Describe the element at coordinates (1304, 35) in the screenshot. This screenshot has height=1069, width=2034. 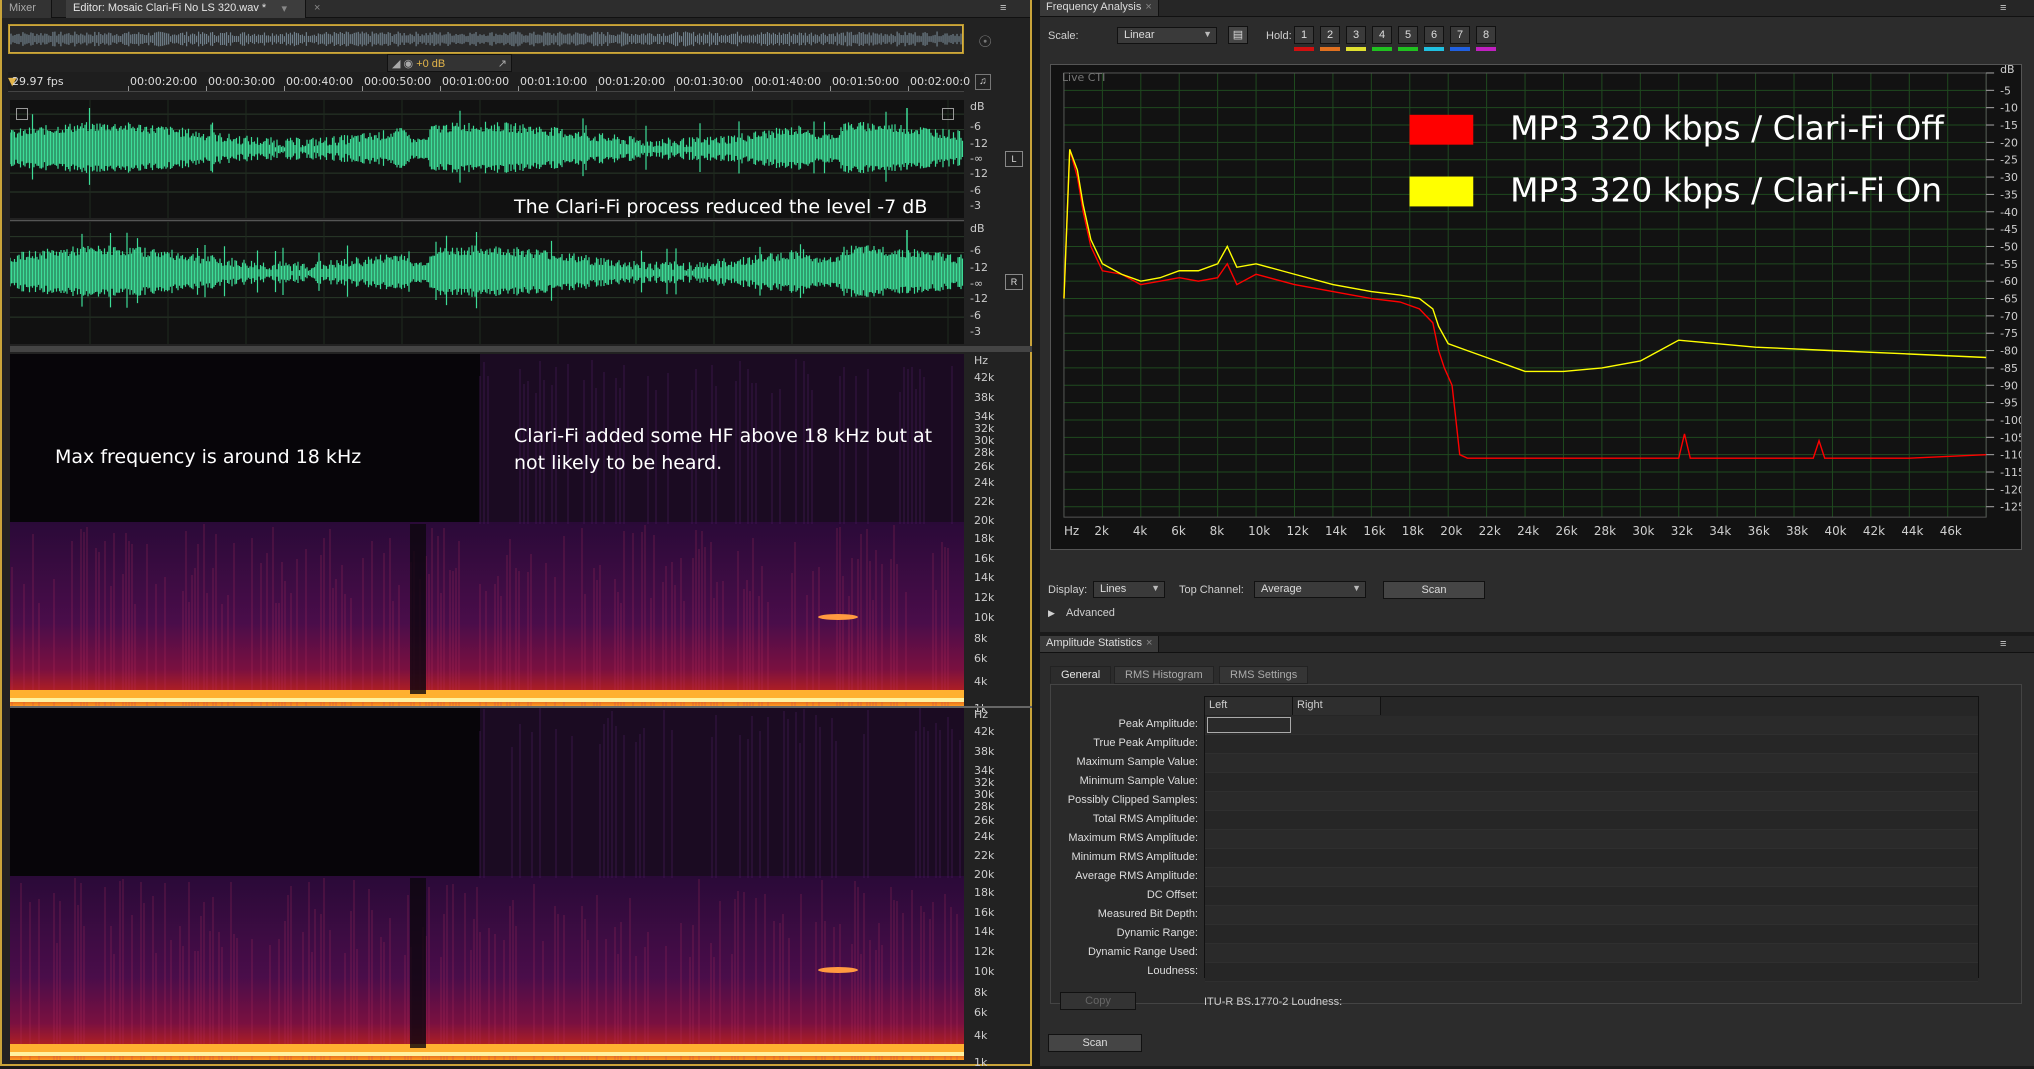
I see `hold-button-1: 1` at that location.